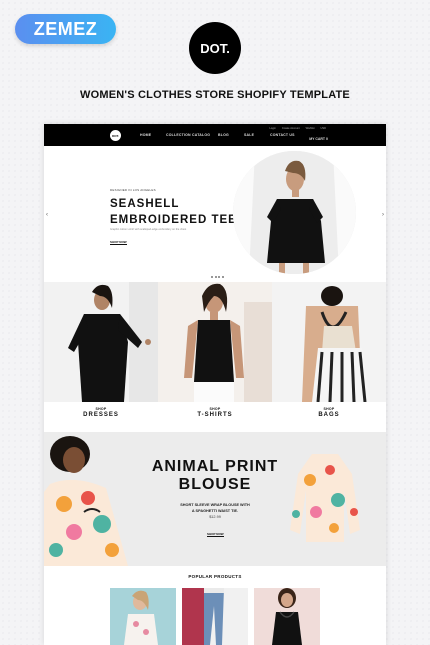 This screenshot has width=430, height=645. What do you see at coordinates (173, 220) in the screenshot?
I see `hero-title-line-2: EMBROIDERED TEE` at bounding box center [173, 220].